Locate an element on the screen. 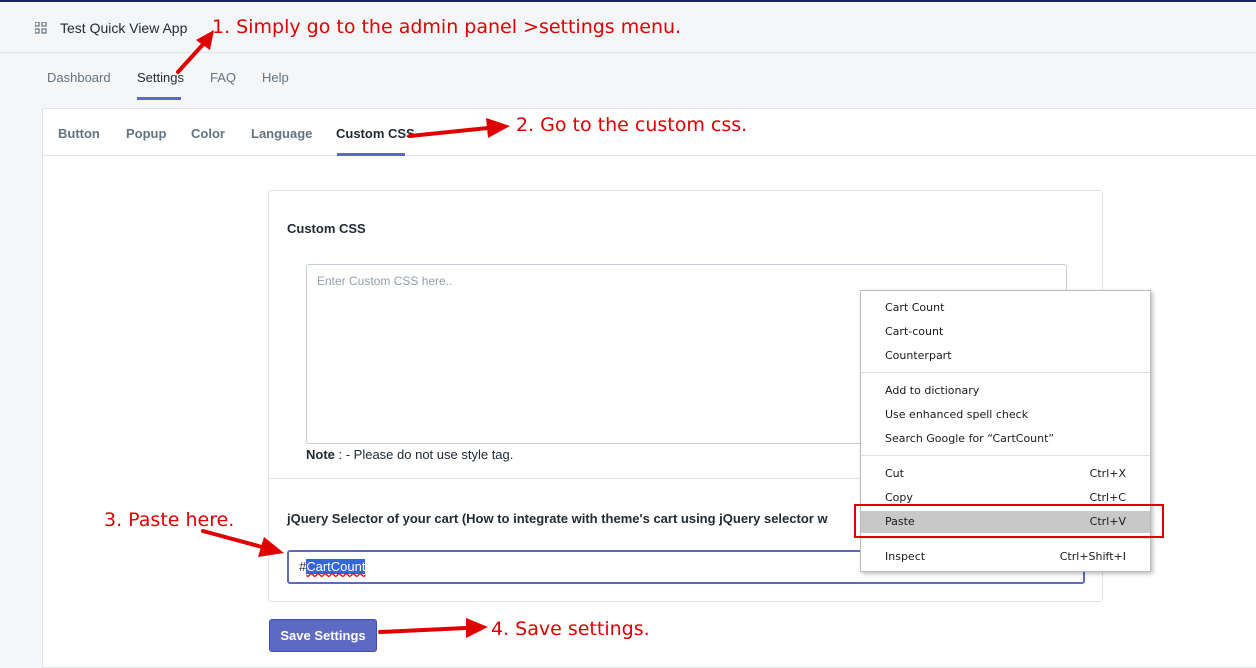  tab-color: Color is located at coordinates (208, 133).